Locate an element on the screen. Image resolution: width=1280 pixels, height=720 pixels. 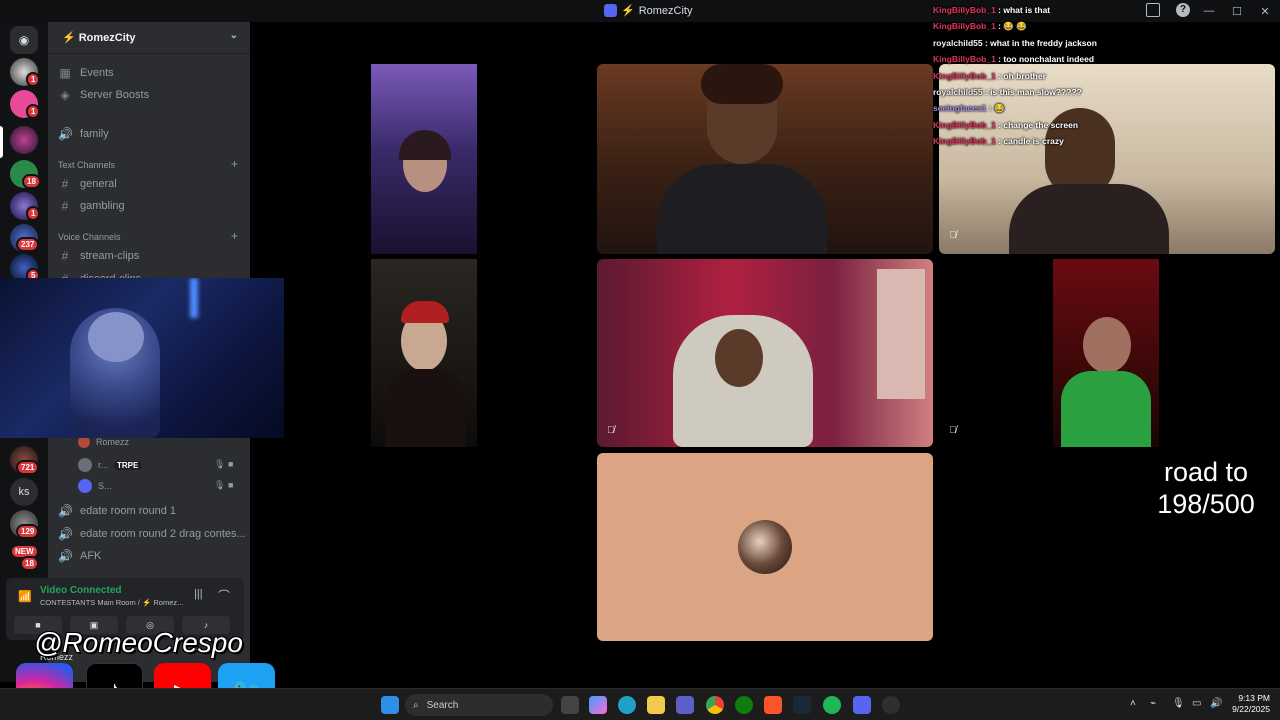
channel-label: gambling is located at coordinates (102, 206).